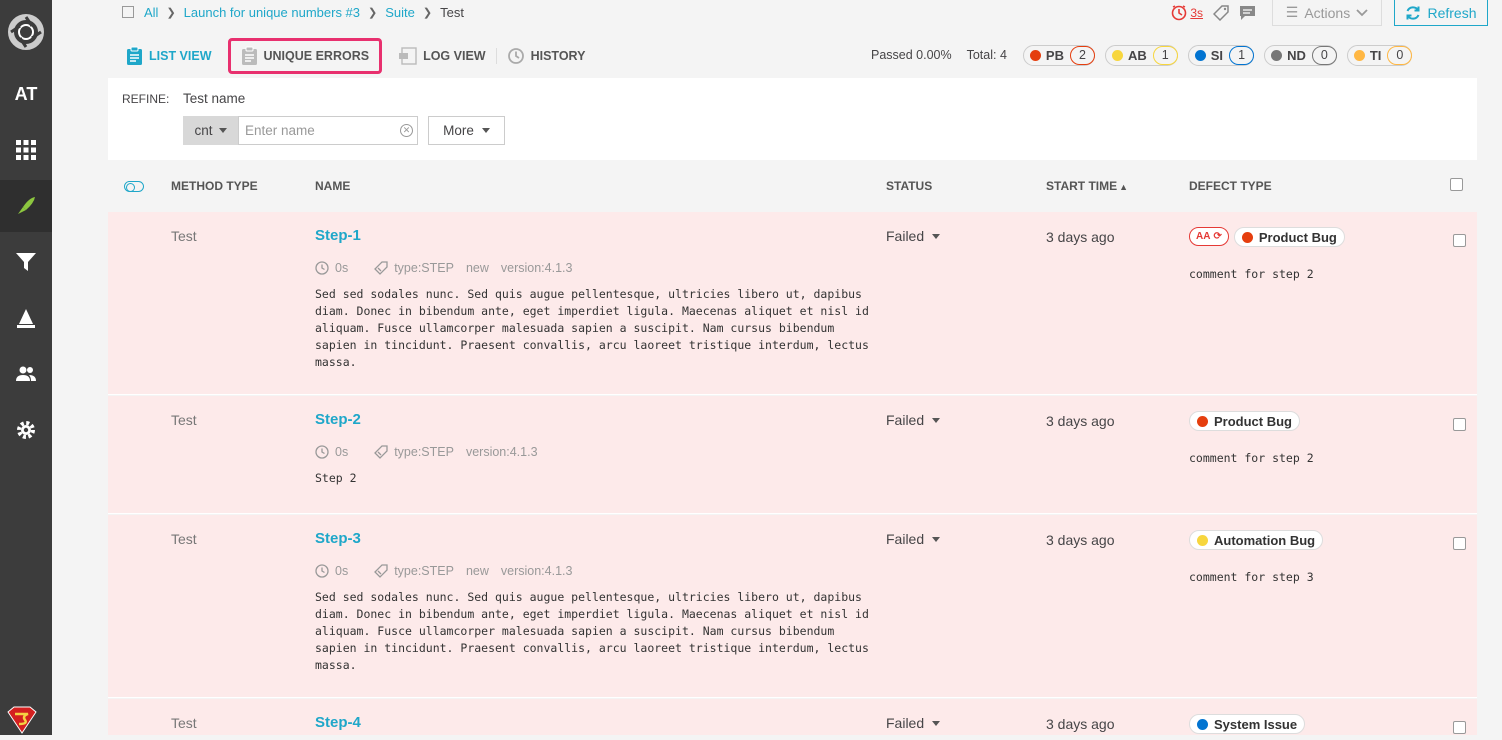 Image resolution: width=1502 pixels, height=740 pixels. I want to click on app-logo-icon, so click(26, 32).